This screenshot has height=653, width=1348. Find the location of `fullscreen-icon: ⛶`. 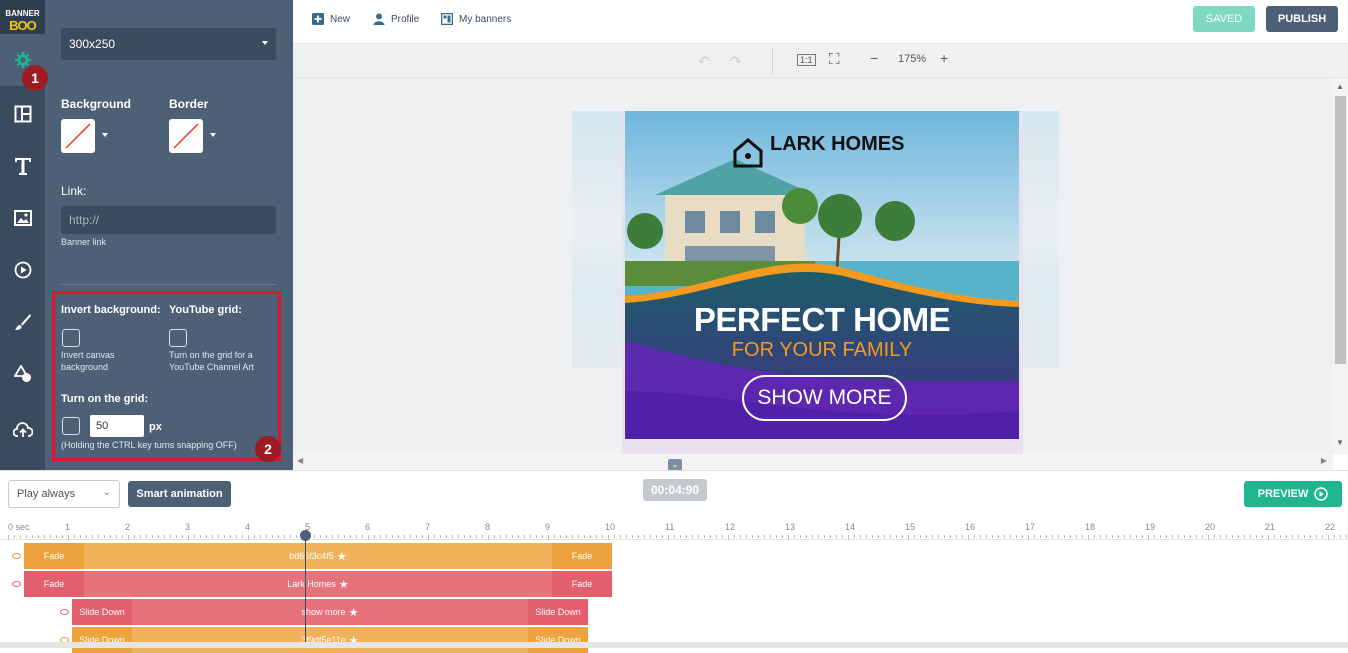

fullscreen-icon: ⛶ is located at coordinates (834, 59).